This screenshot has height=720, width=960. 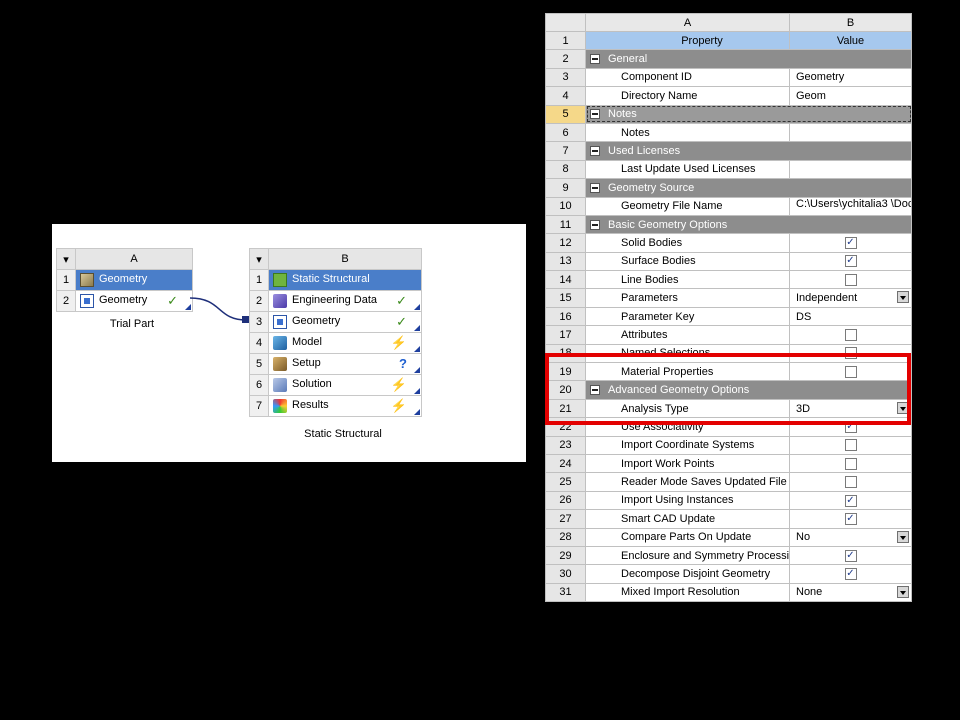 I want to click on category-row: 2 General, so click(x=728, y=59).